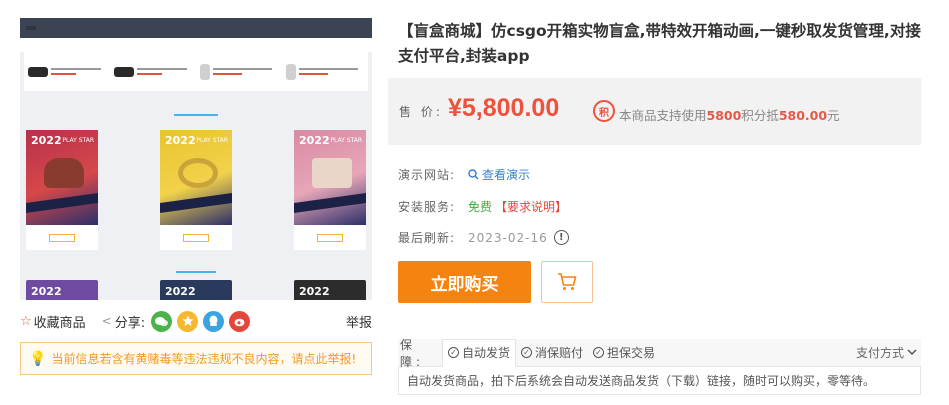  What do you see at coordinates (188, 321) in the screenshot?
I see `qzone-icon` at bounding box center [188, 321].